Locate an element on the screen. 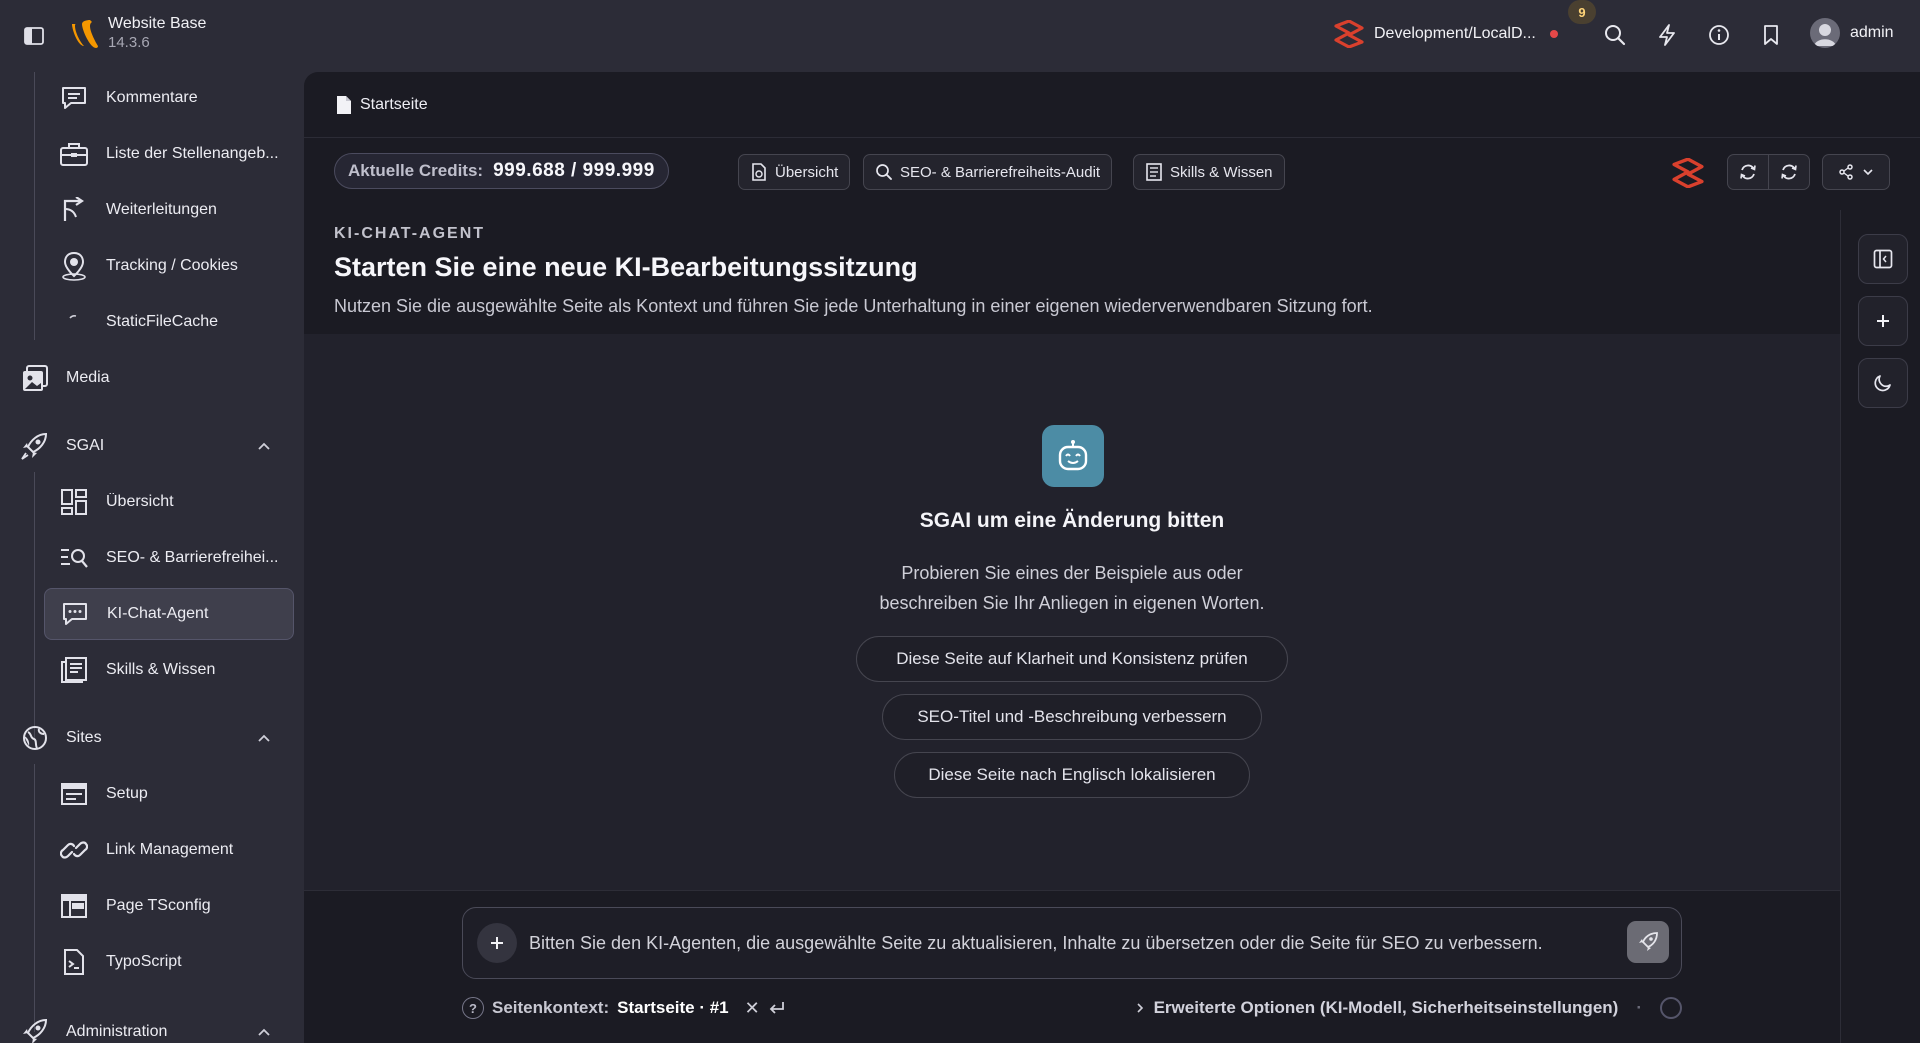 This screenshot has height=1043, width=1920. redirect-icon is located at coordinates (74, 210).